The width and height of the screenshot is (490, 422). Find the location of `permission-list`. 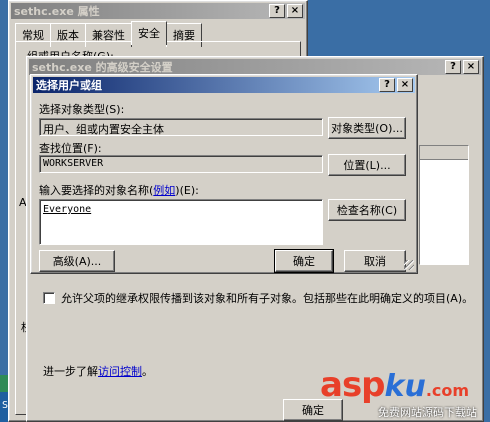

permission-list is located at coordinates (444, 205).